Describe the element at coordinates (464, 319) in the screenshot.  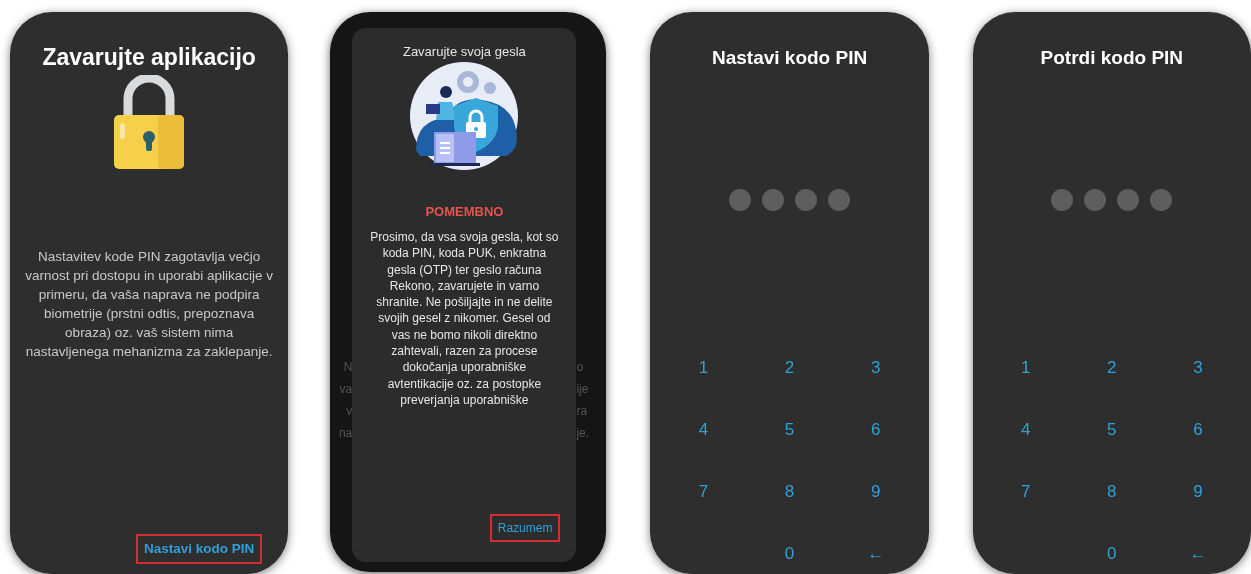
I see `warning-text: Prosimo, da vsa svoja gesla, kot so koda PIN, koda PUK, enkratna gesla (OTP) ter geslo računa Rekono, zavarujete in varno shranite. Ne pošiljajte in ne delite svojih gesel z nikomer. Gesel od vas ne bomo nikoli direktno zahtevali, razen za procese dokočanja uporabniške avtentikacije oz. za postopke preverjanja uporabniške` at that location.